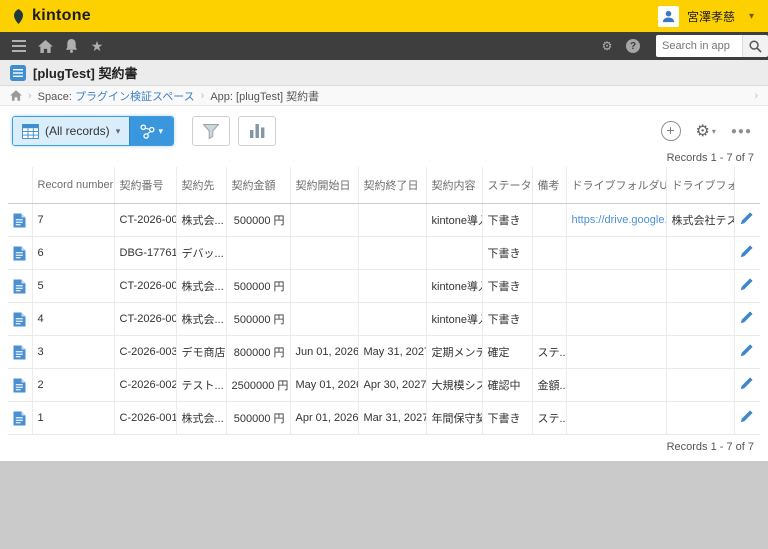  What do you see at coordinates (747, 185) in the screenshot?
I see `column-header-edit` at bounding box center [747, 185].